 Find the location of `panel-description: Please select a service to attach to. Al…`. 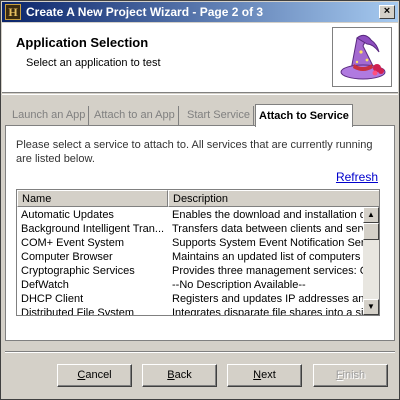

panel-description: Please select a service to attach to. Al… is located at coordinates (194, 152).